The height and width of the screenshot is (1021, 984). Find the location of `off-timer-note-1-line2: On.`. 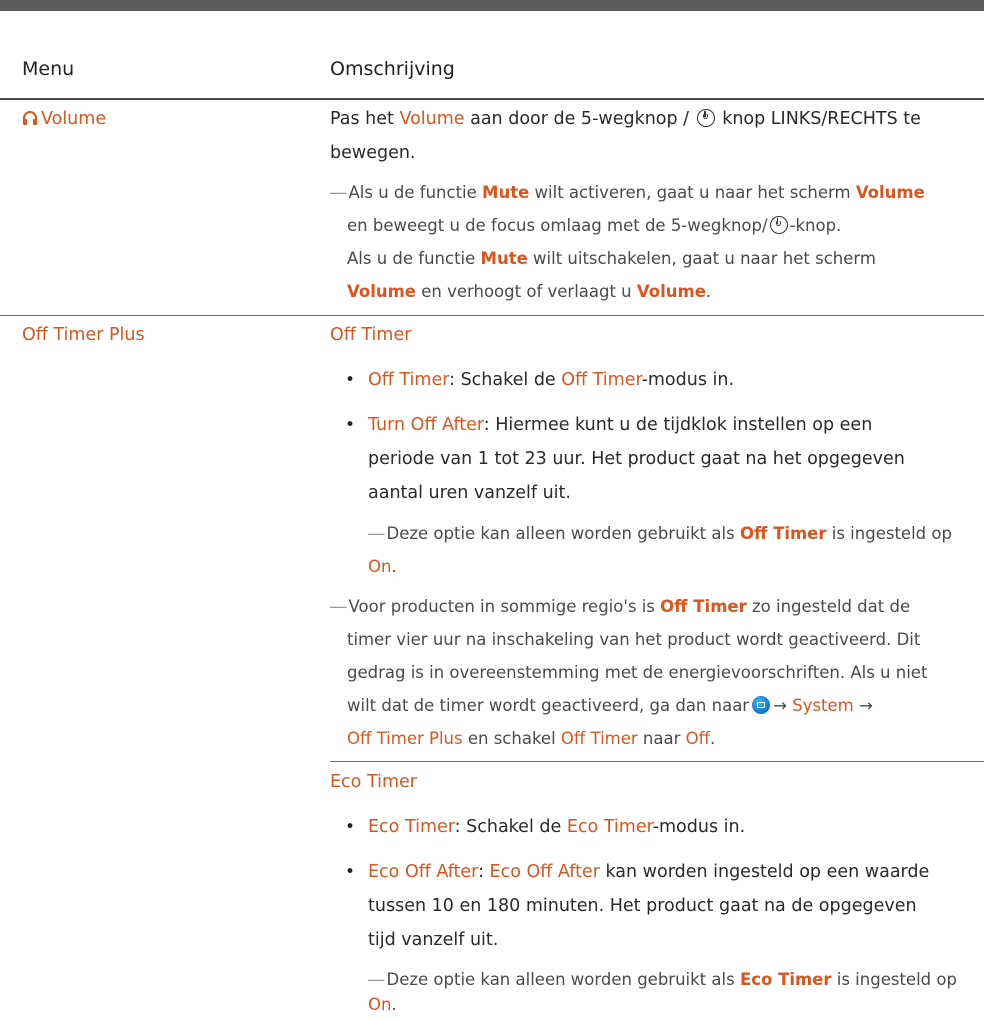

off-timer-note-1-line2: On. is located at coordinates (382, 566).